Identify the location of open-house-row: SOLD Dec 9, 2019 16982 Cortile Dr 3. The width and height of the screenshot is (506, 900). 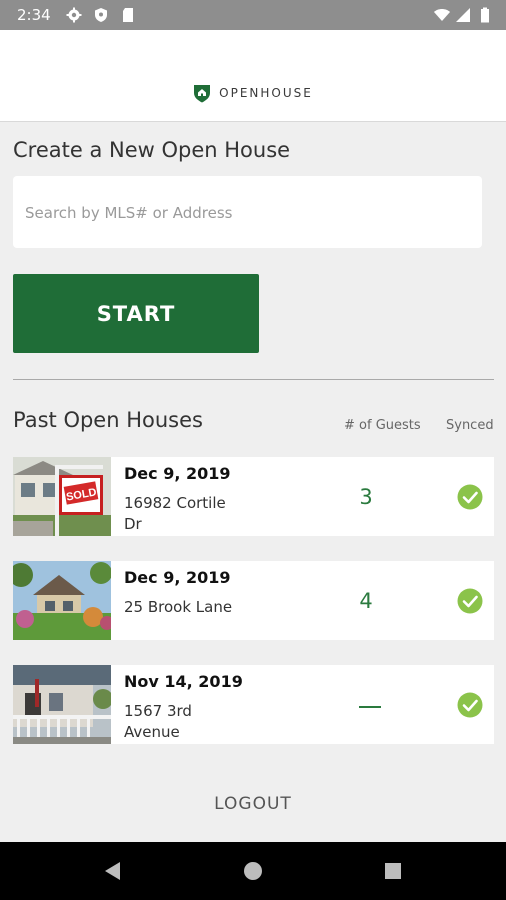
(253, 496).